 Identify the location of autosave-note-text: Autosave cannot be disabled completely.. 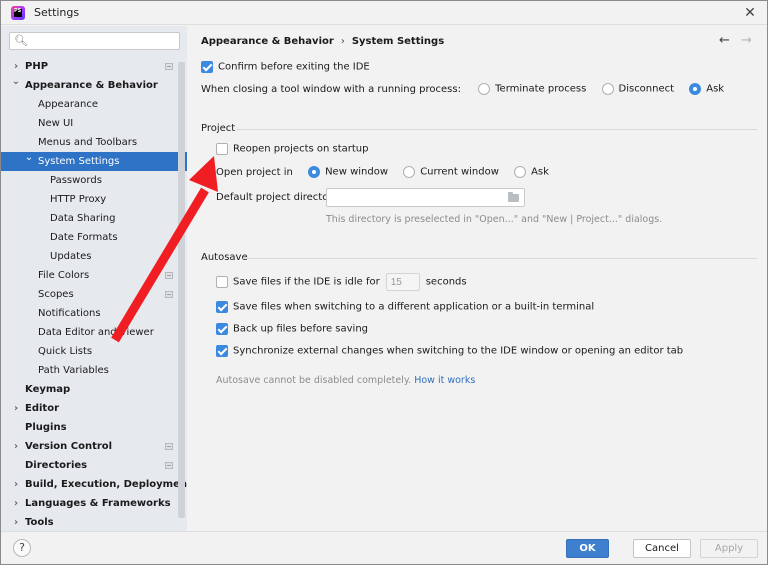
(314, 380).